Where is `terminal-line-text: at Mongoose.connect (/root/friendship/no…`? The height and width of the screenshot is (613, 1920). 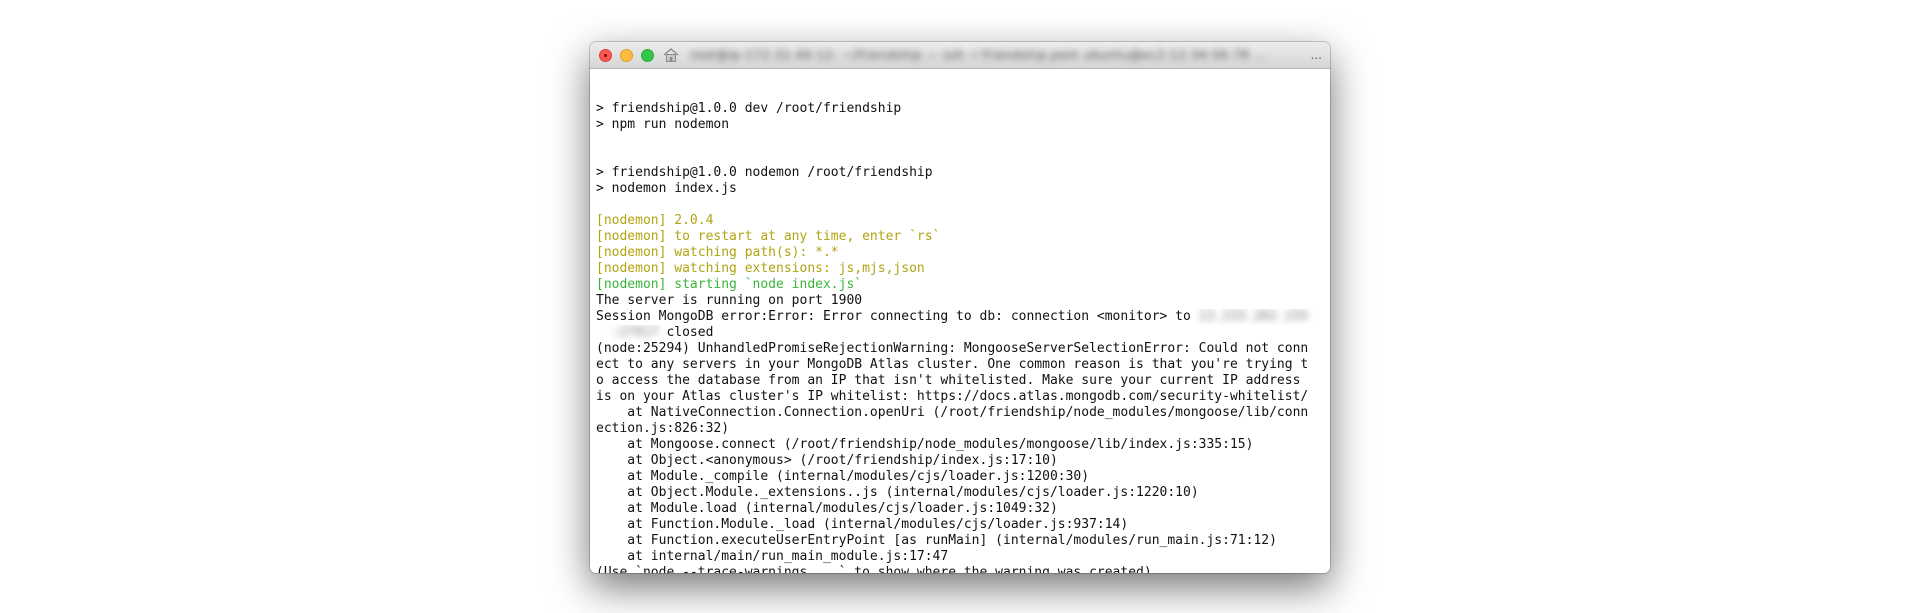
terminal-line-text: at Mongoose.connect (/root/friendship/no… is located at coordinates (925, 444).